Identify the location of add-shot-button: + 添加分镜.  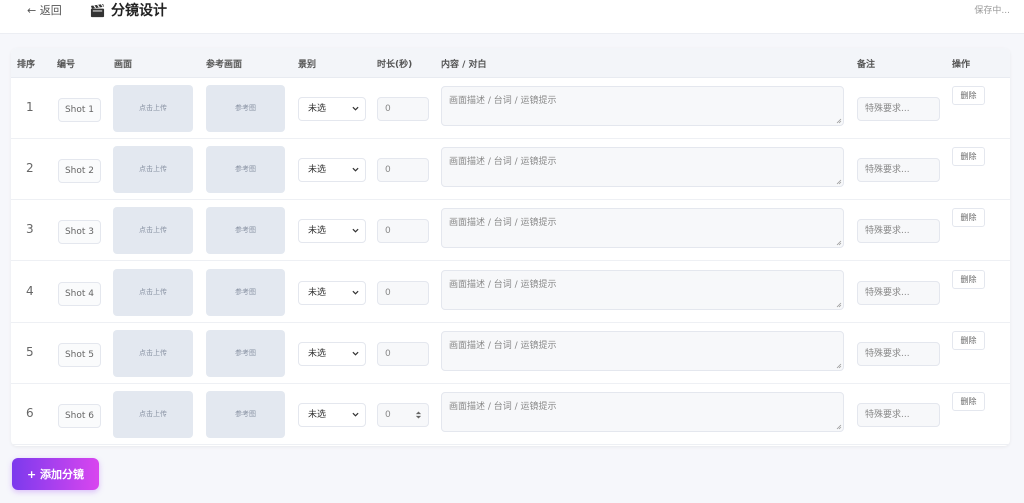
(55, 474).